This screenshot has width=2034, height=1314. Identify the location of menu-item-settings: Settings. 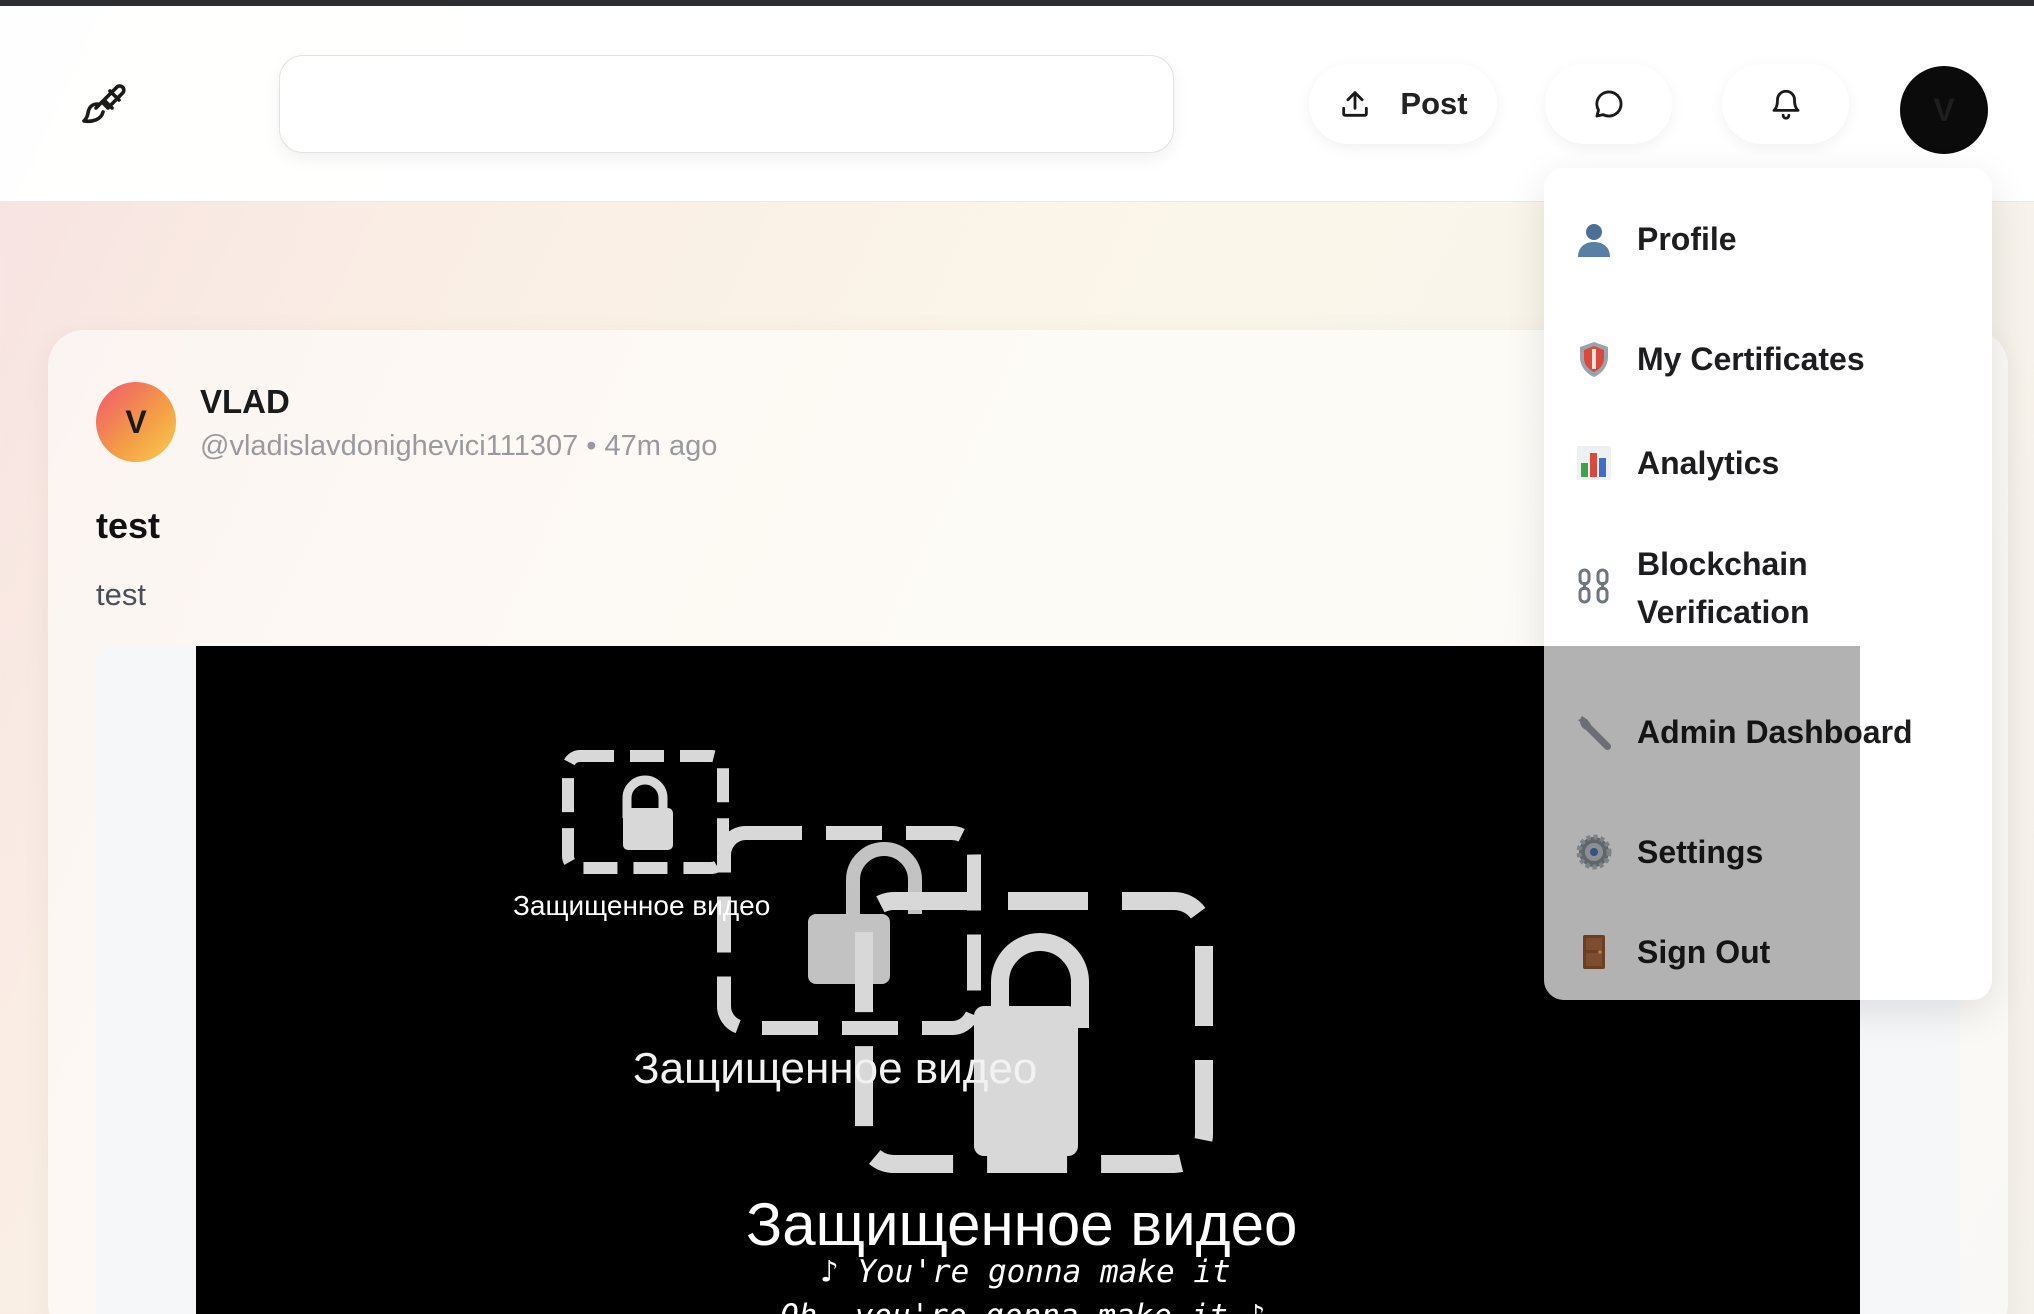
(1768, 852).